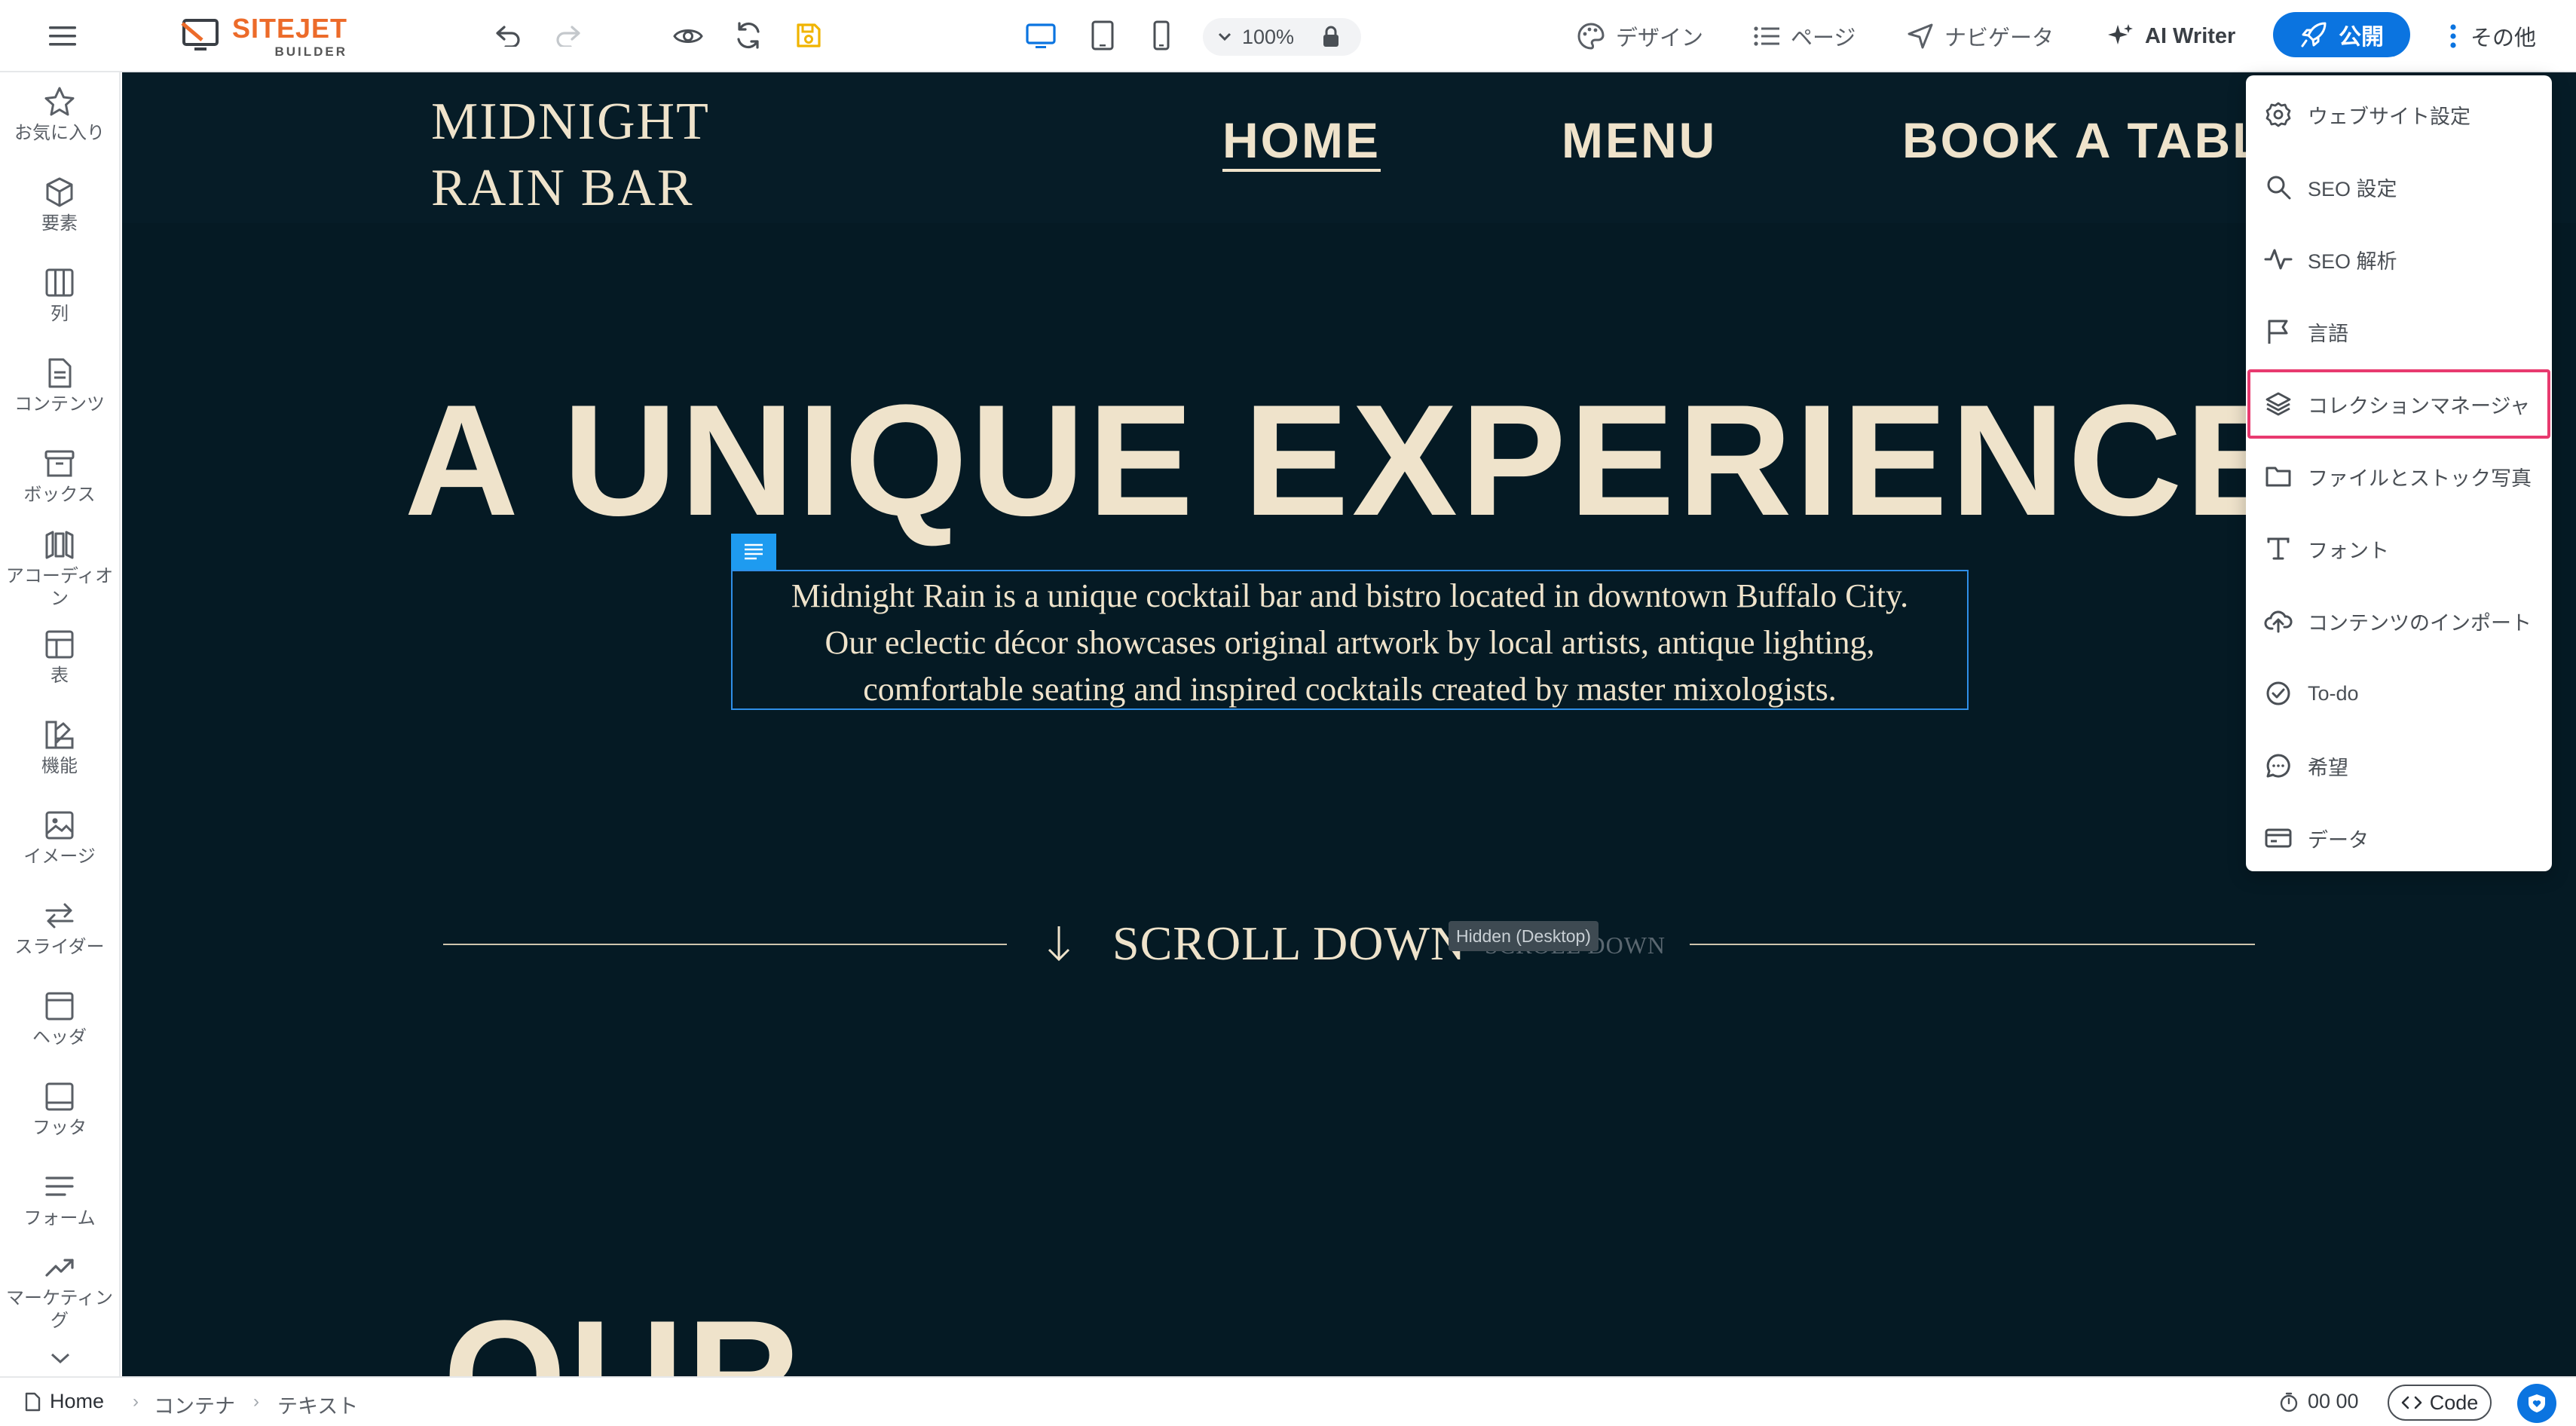 Image resolution: width=2576 pixels, height=1426 pixels. Describe the element at coordinates (2333, 1401) in the screenshot. I see `timer-value: 00 00` at that location.